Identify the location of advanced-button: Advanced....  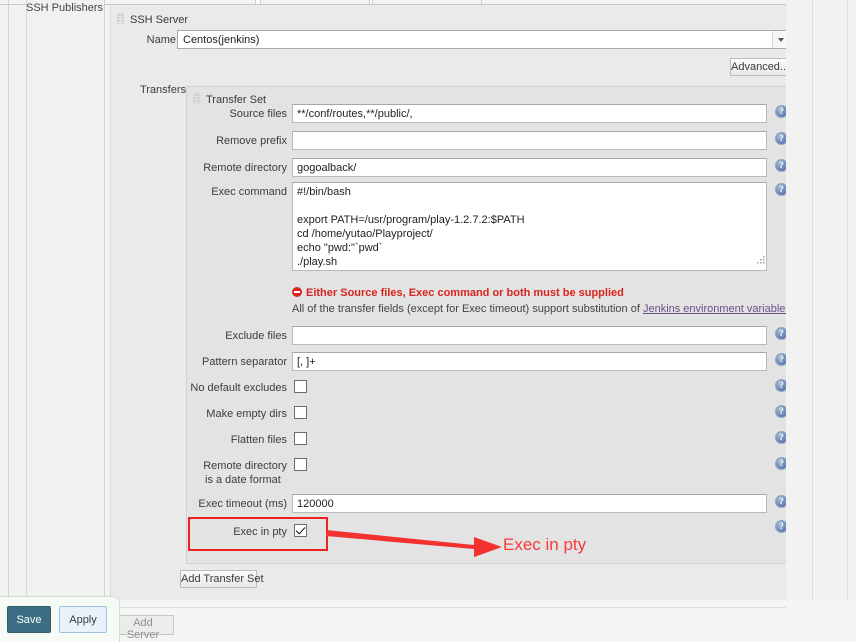
(760, 67).